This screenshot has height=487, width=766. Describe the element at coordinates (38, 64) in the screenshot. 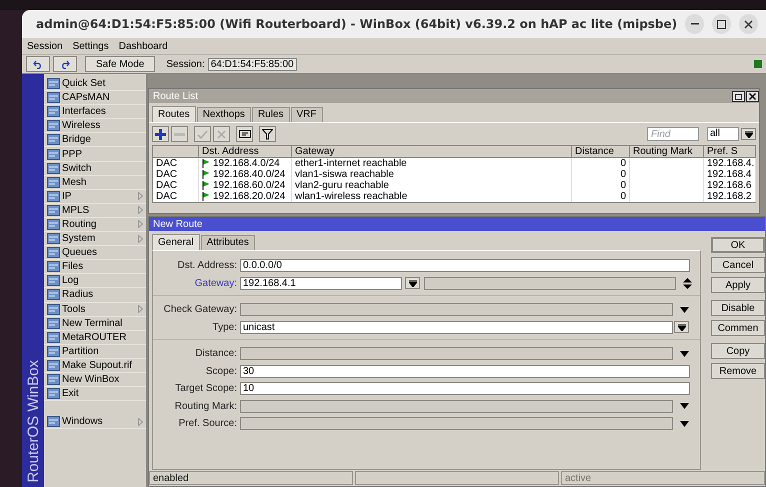

I see `undo-button` at that location.